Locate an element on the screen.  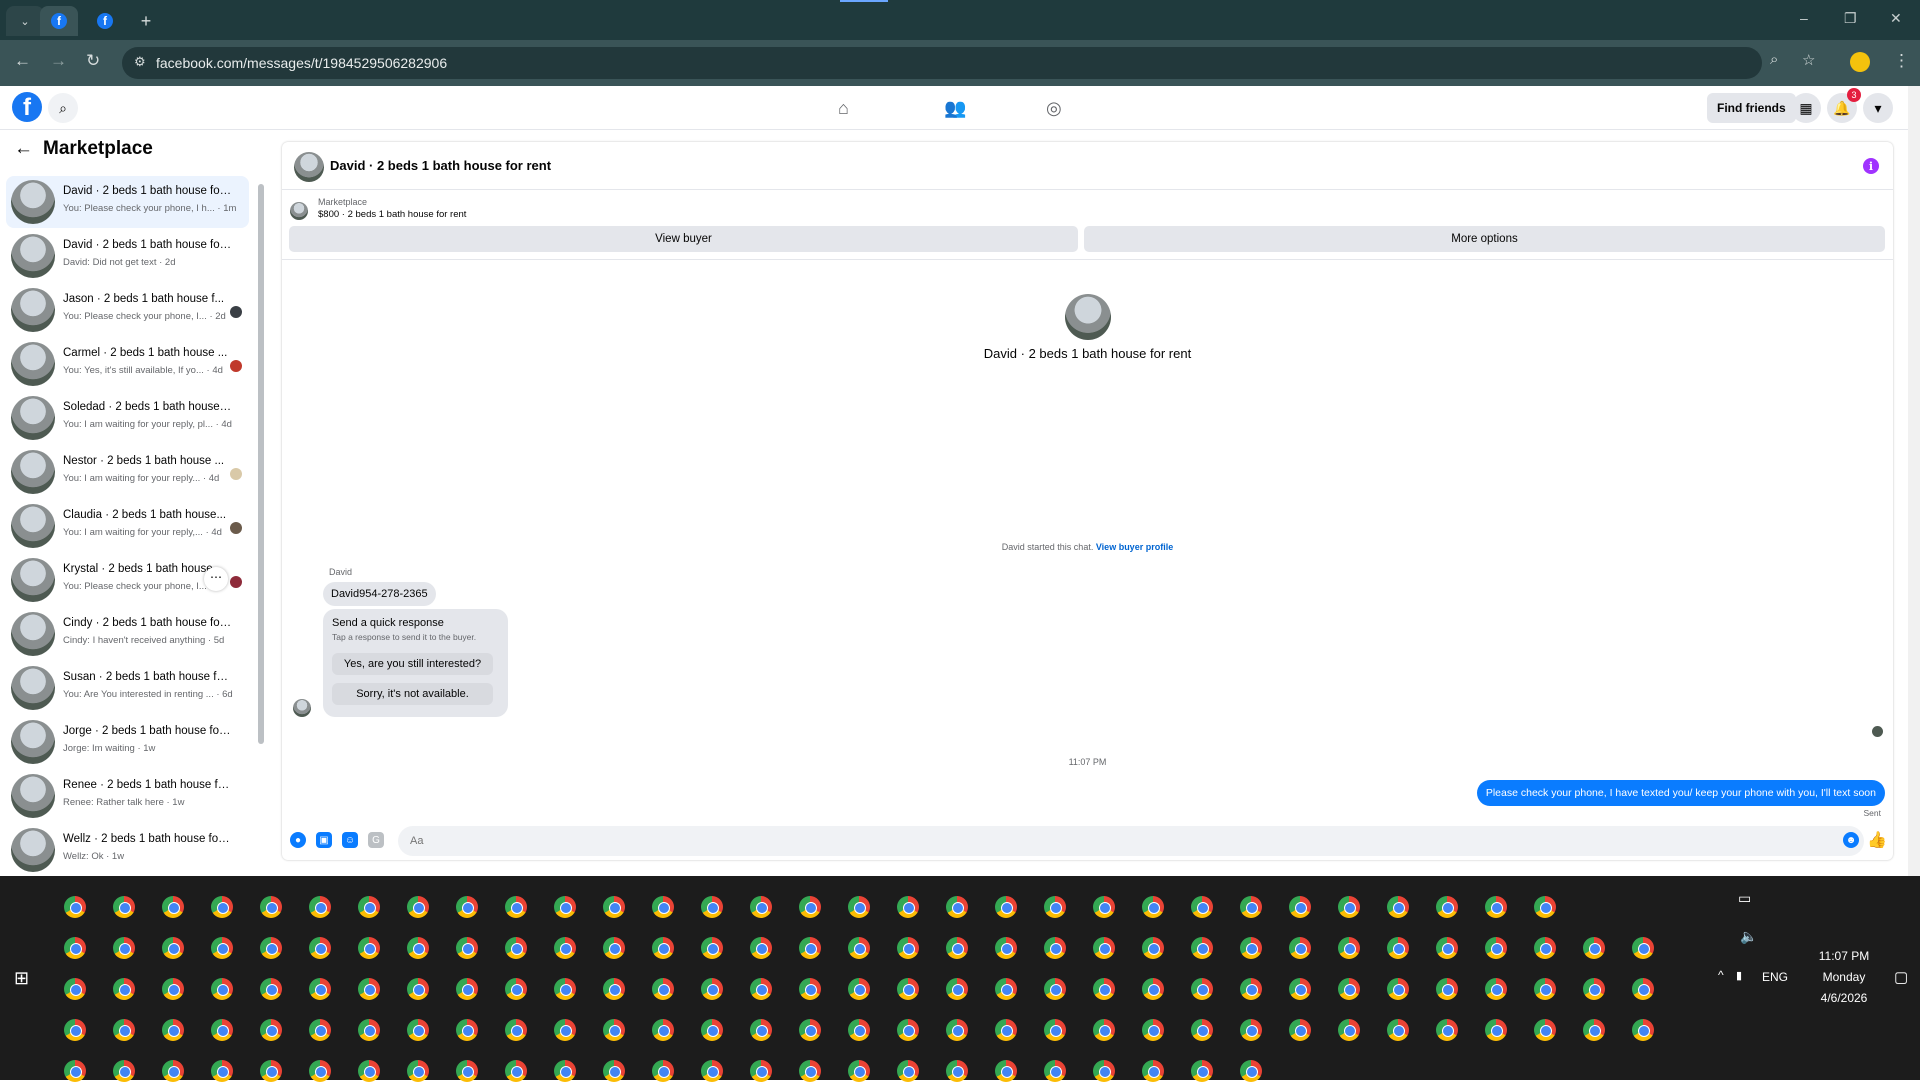
clock-time: 11:07 PM is located at coordinates (1844, 956).